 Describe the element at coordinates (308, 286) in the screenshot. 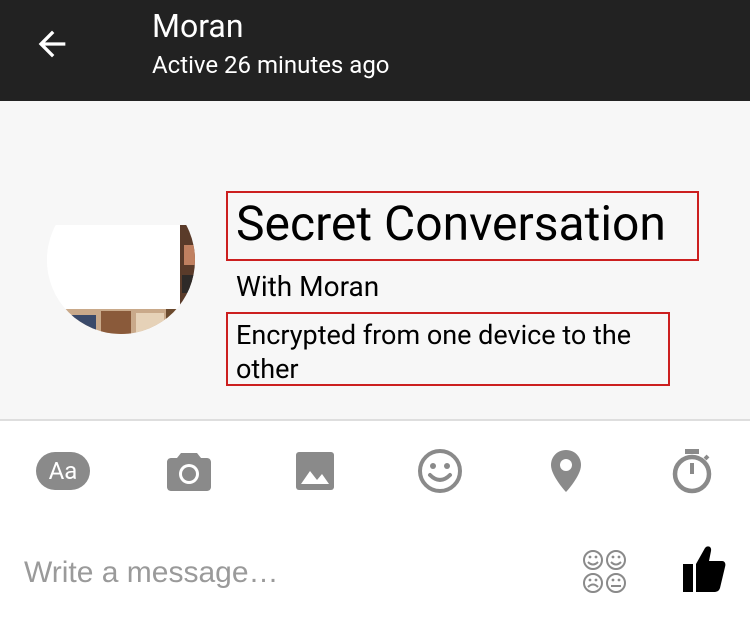

I see `with-contact-label: With Moran` at that location.